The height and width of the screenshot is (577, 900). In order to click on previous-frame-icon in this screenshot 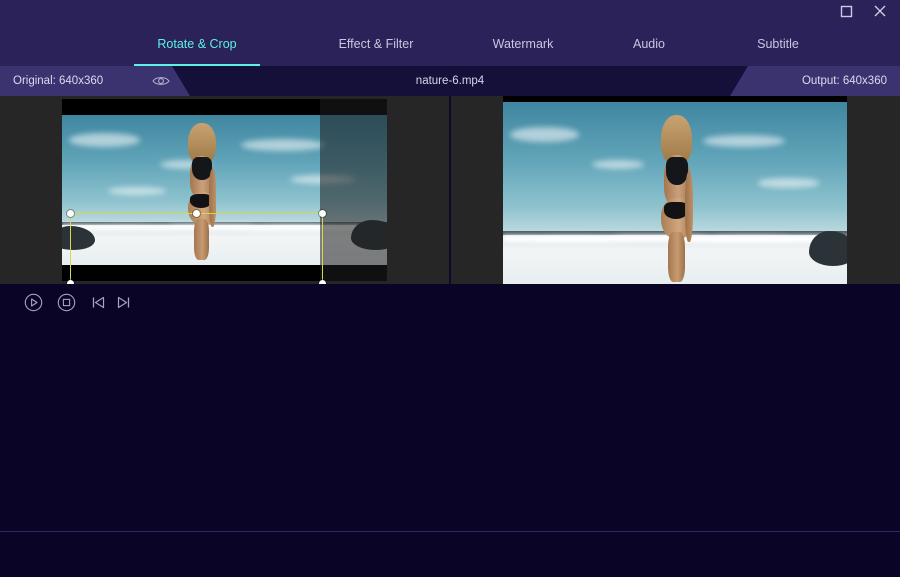, I will do `click(98, 302)`.